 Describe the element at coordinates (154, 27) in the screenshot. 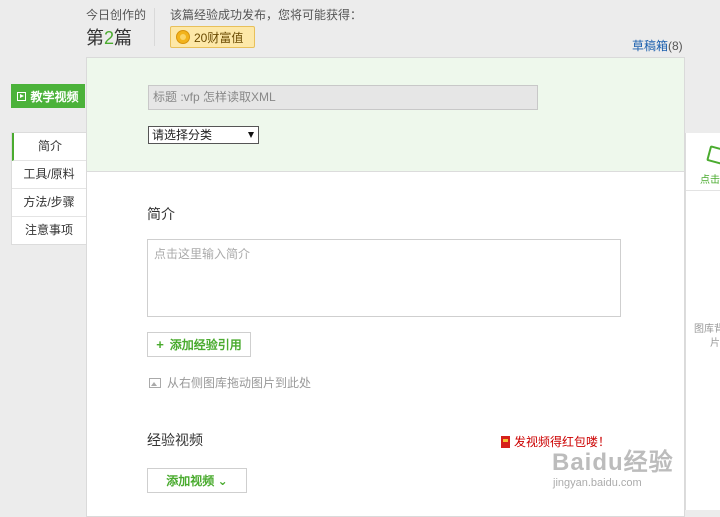

I see `header-divider` at that location.